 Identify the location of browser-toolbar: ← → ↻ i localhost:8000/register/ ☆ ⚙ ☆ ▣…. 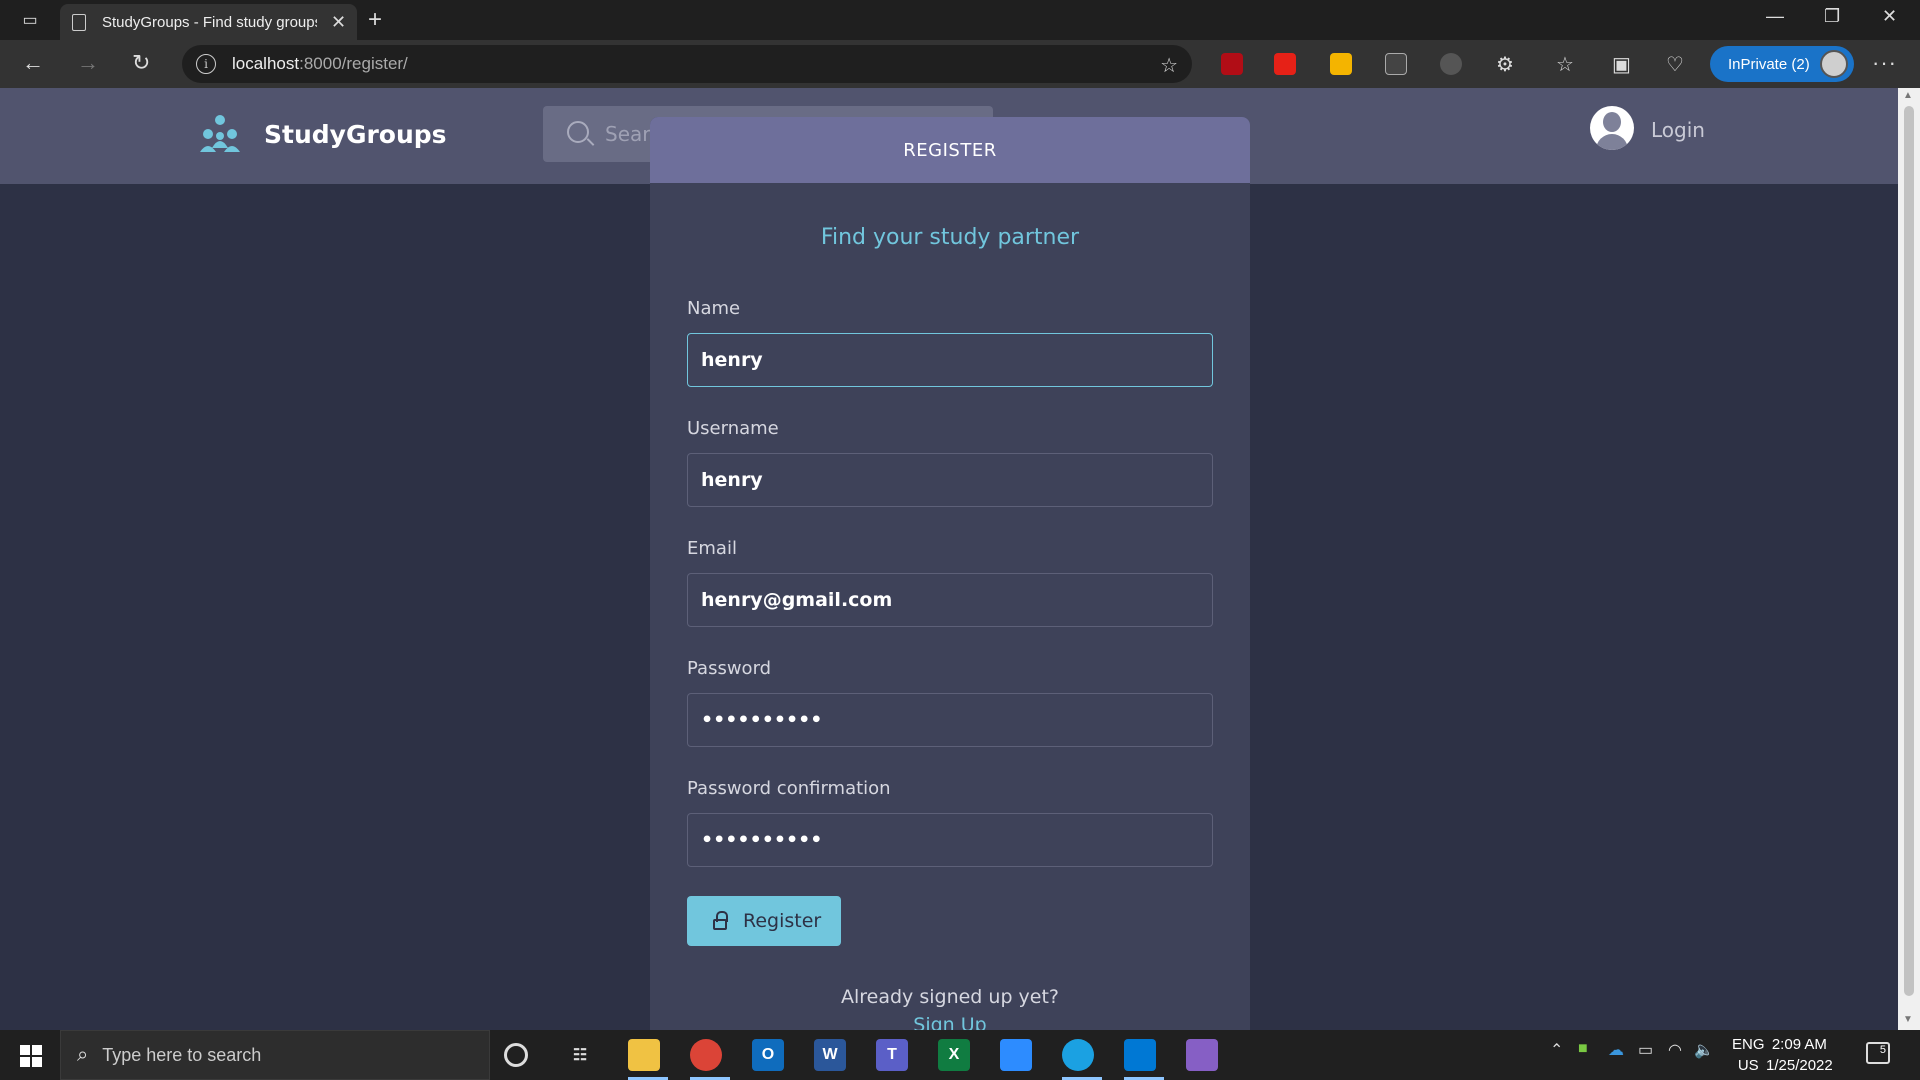
(960, 64).